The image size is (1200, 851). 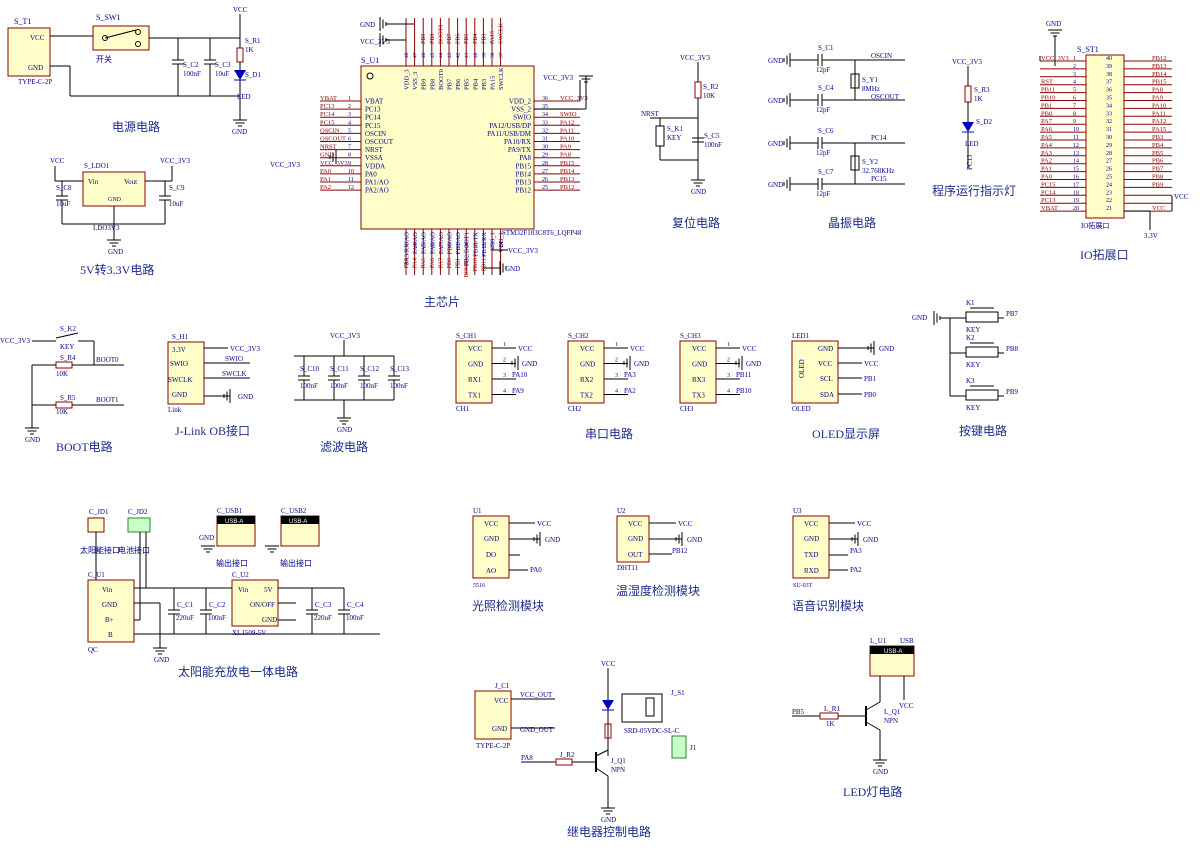 What do you see at coordinates (442, 302) in the screenshot?
I see `section-mcu: 主芯片` at bounding box center [442, 302].